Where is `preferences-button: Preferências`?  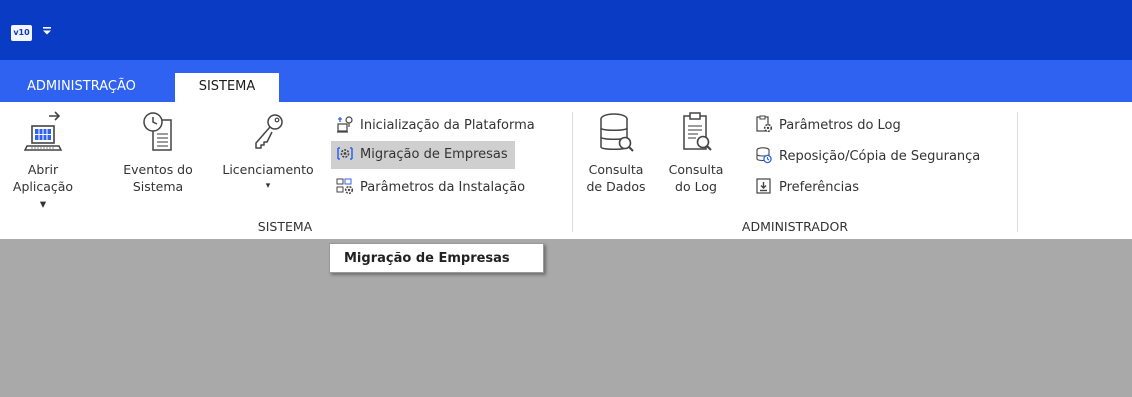 preferences-button: Preferências is located at coordinates (808, 188).